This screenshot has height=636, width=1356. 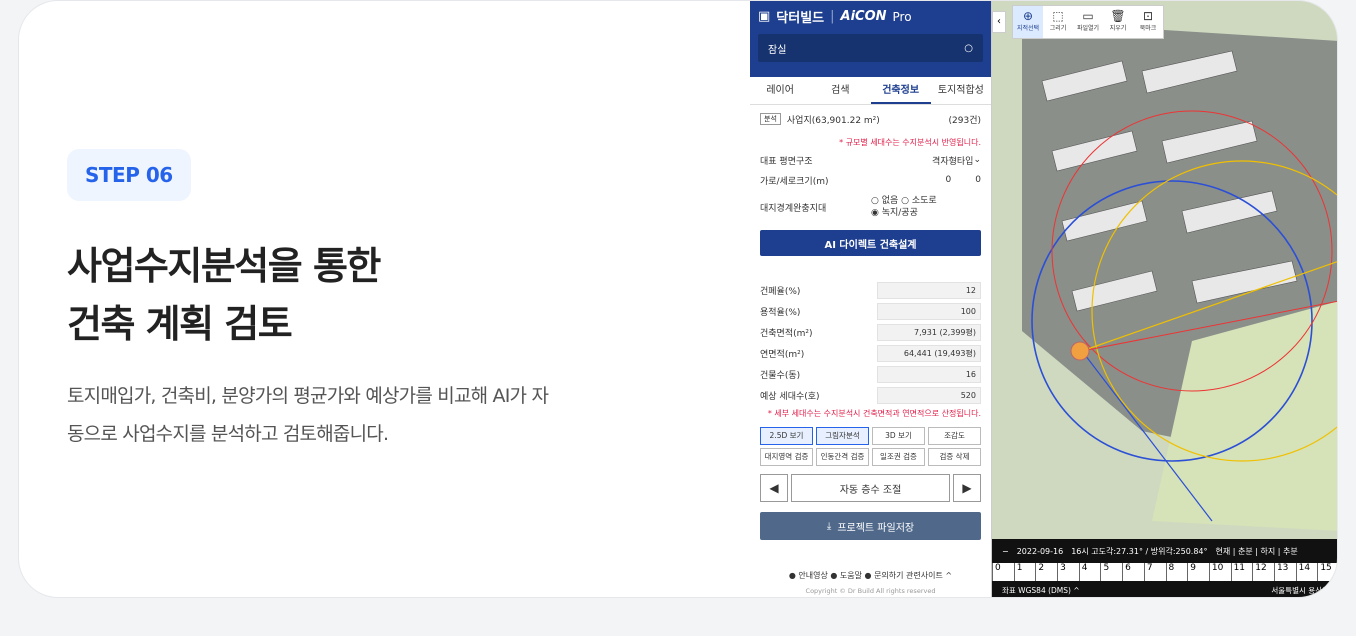 What do you see at coordinates (870, 290) in the screenshot?
I see `field-row: 건폐율(%) 12` at bounding box center [870, 290].